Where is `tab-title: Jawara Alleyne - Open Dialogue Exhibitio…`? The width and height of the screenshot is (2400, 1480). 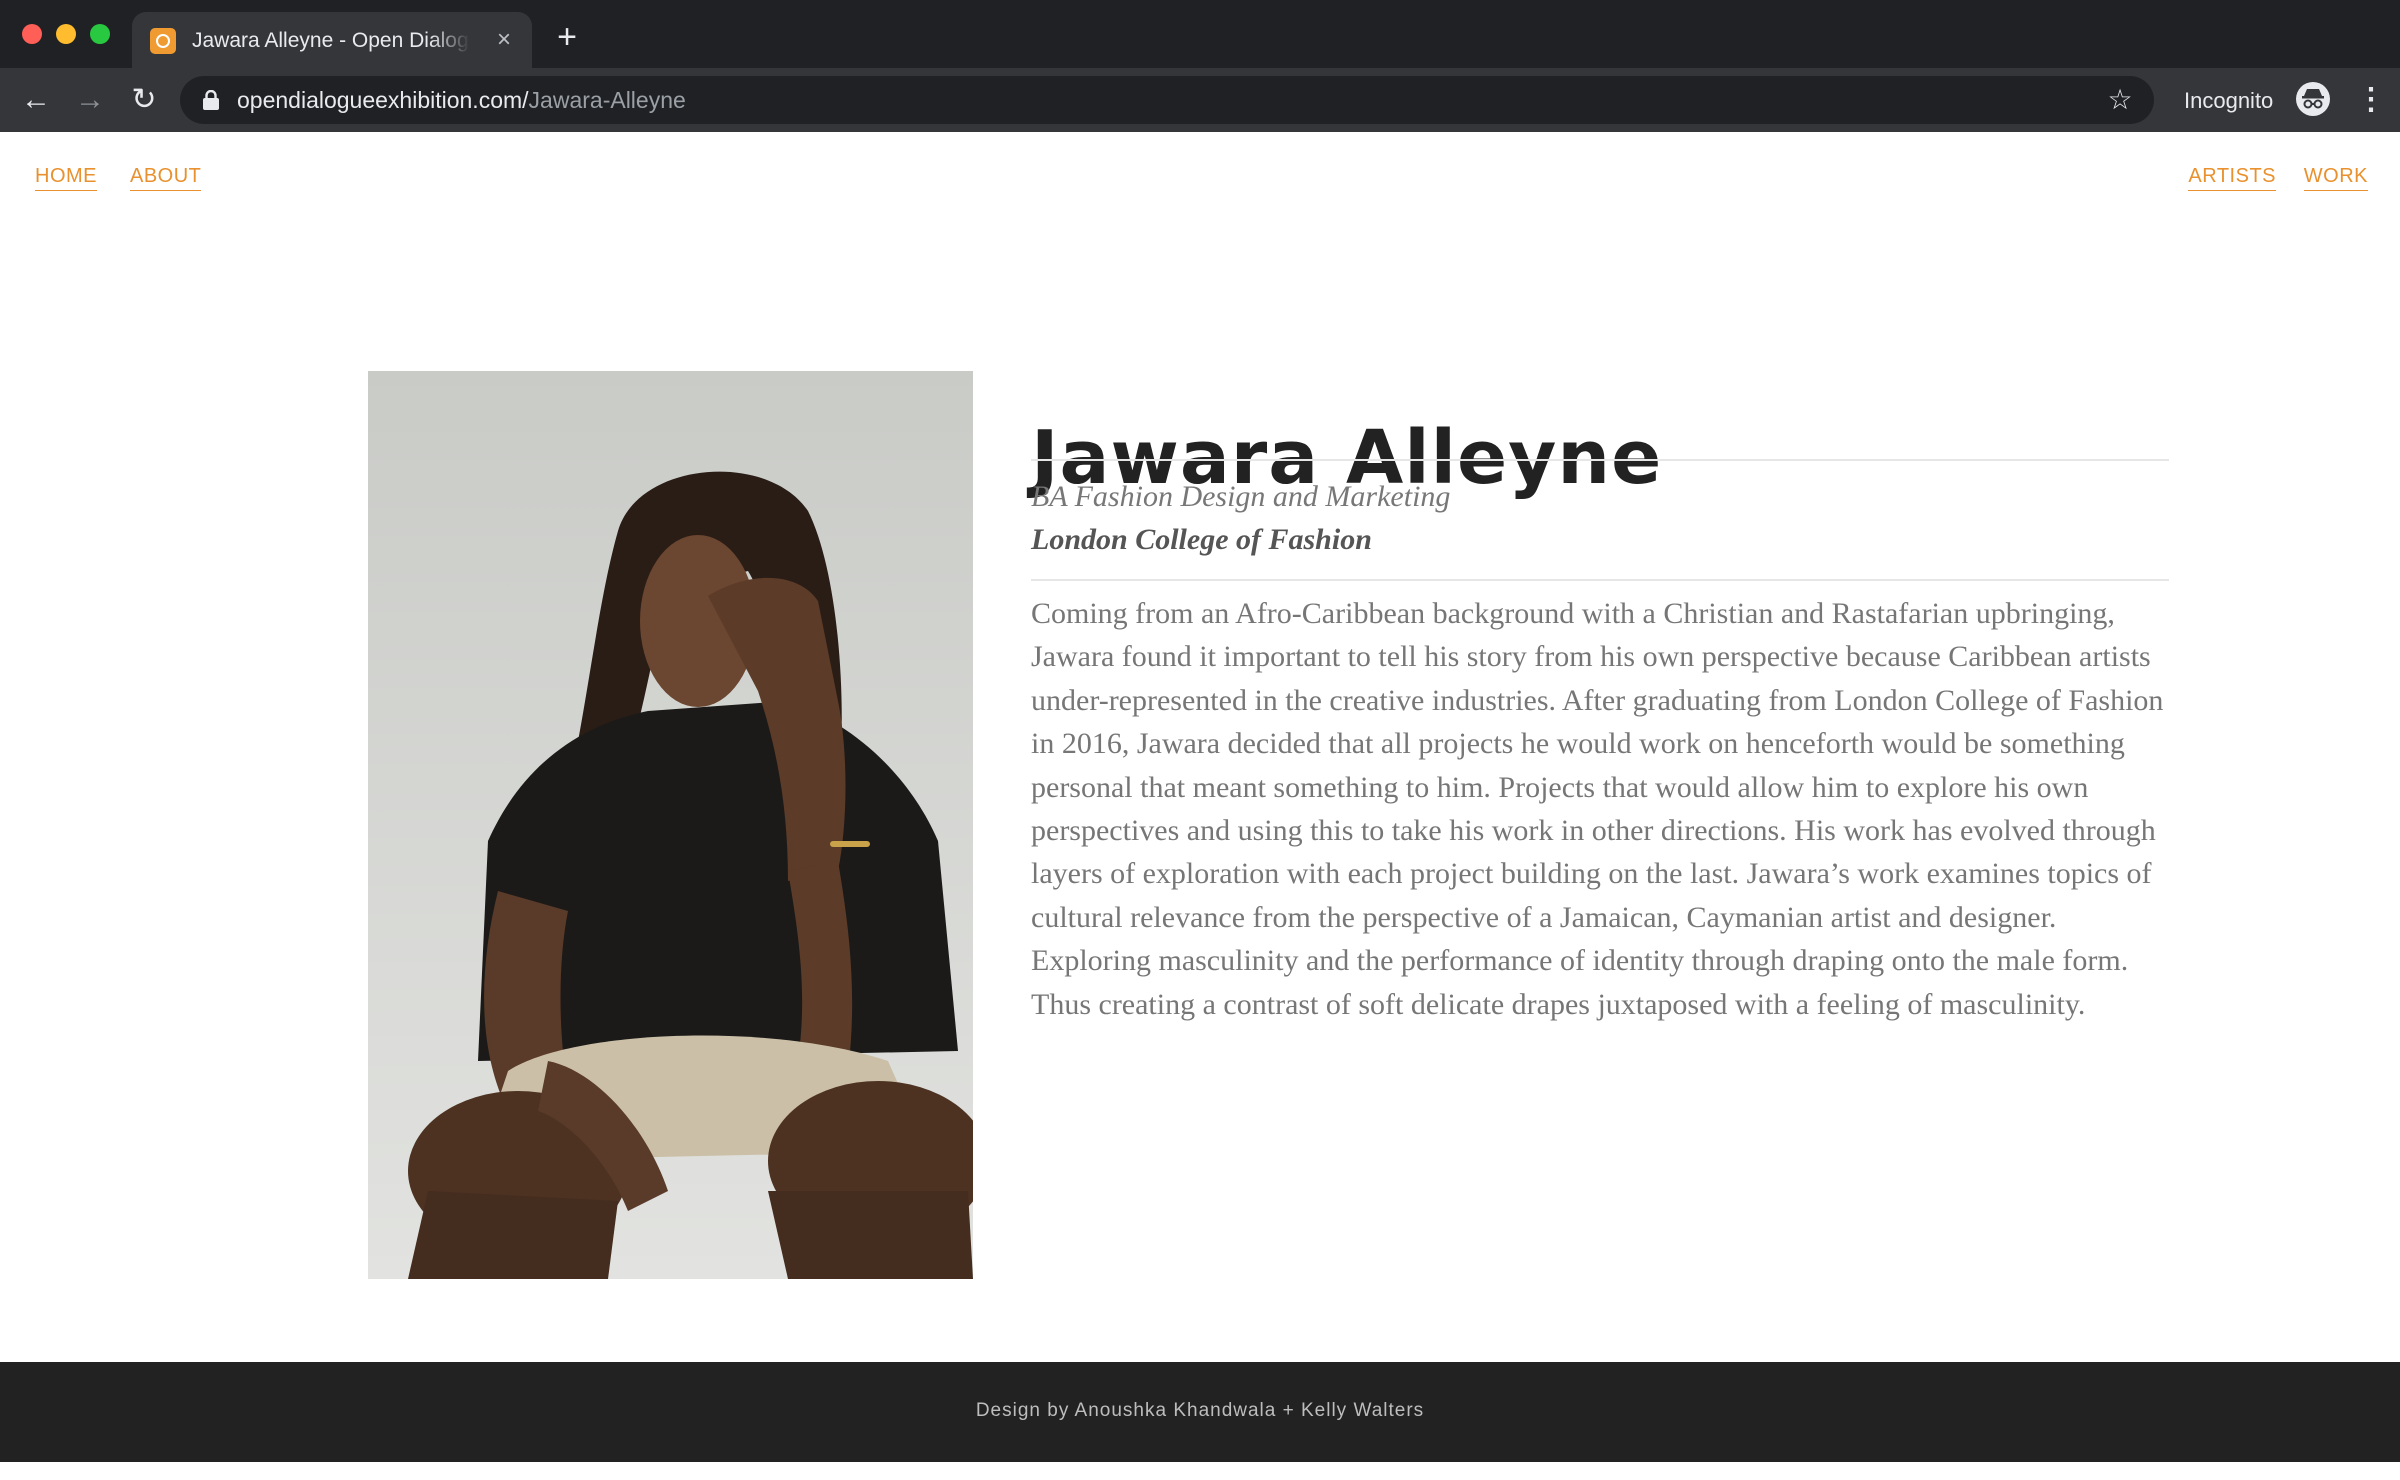 tab-title: Jawara Alleyne - Open Dialogue Exhibitio… is located at coordinates (331, 41).